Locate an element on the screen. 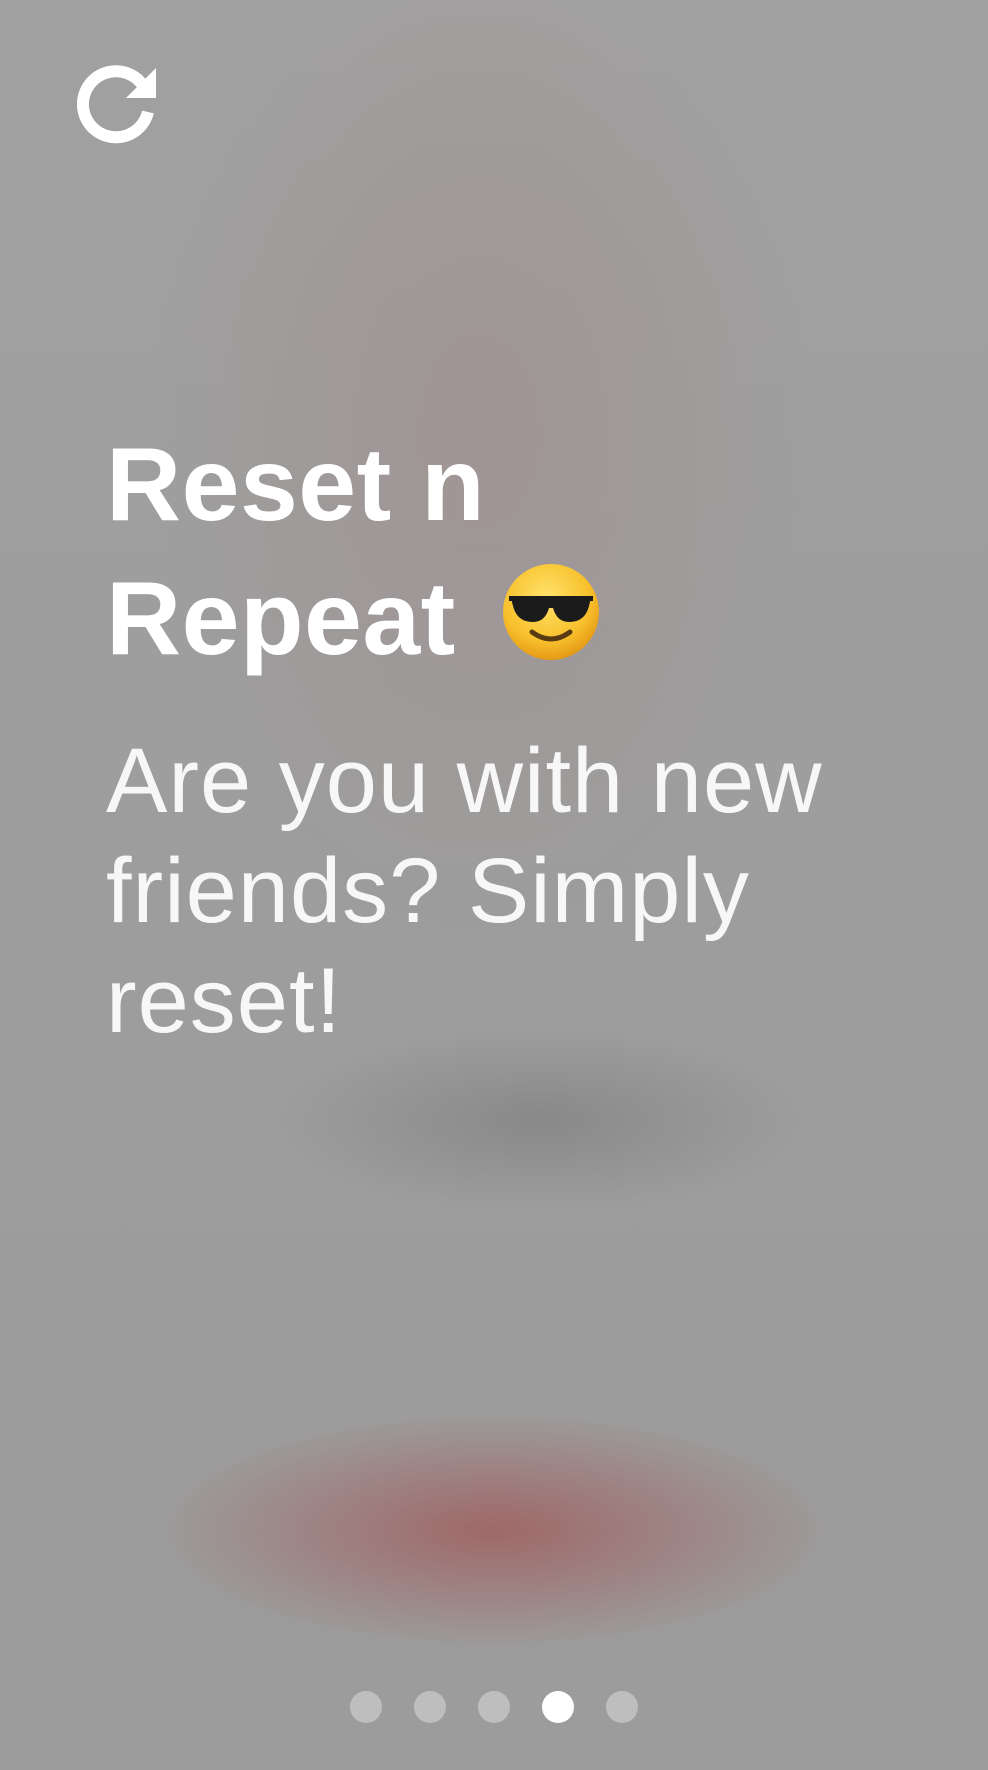 The image size is (988, 1770). slide-title-text: Reset n Repeat is located at coordinates (296, 552).